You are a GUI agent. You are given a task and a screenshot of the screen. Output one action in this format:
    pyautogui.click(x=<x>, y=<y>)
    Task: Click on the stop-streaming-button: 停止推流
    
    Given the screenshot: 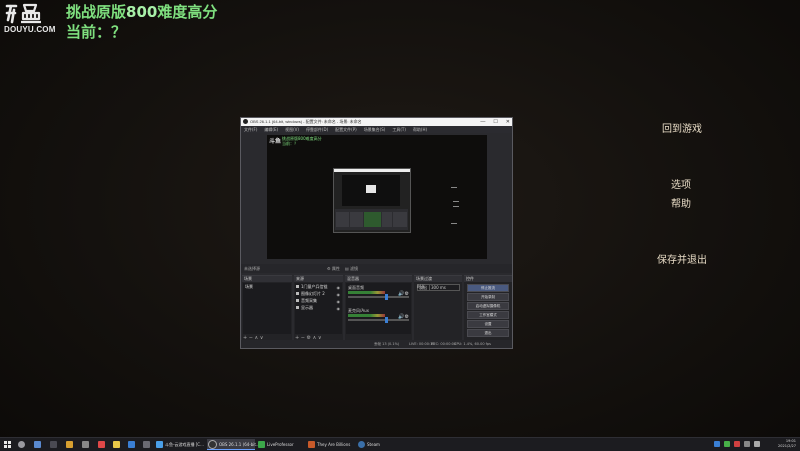 What is the action you would take?
    pyautogui.click(x=488, y=288)
    